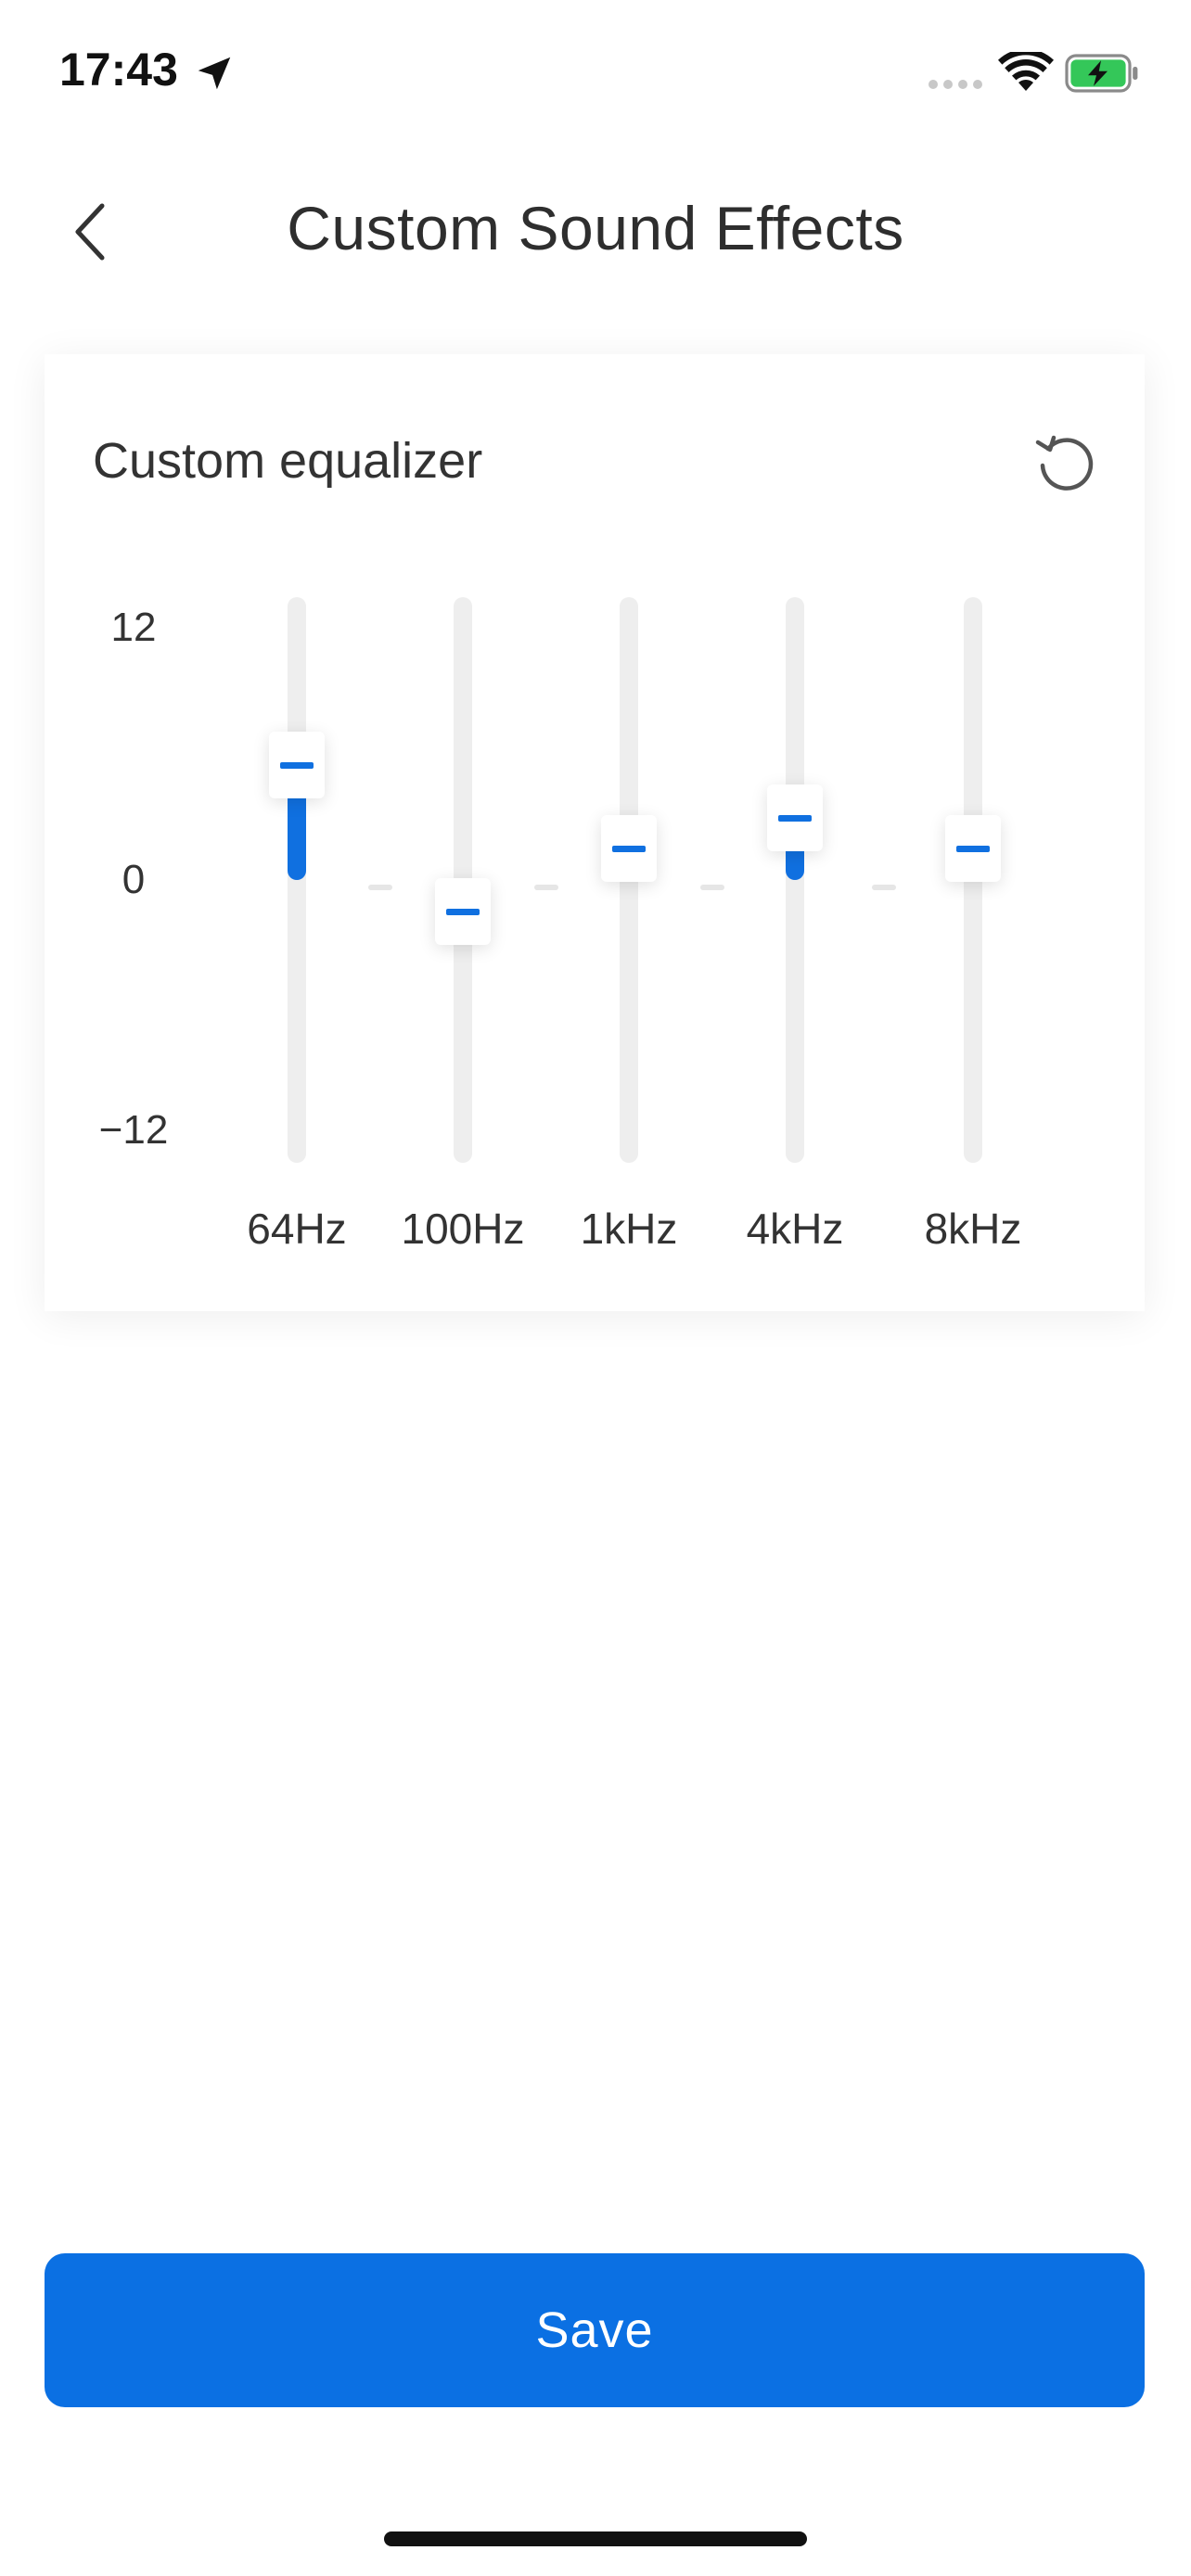 This screenshot has height=2576, width=1191. Describe the element at coordinates (118, 70) in the screenshot. I see `status-time: 17:43` at that location.